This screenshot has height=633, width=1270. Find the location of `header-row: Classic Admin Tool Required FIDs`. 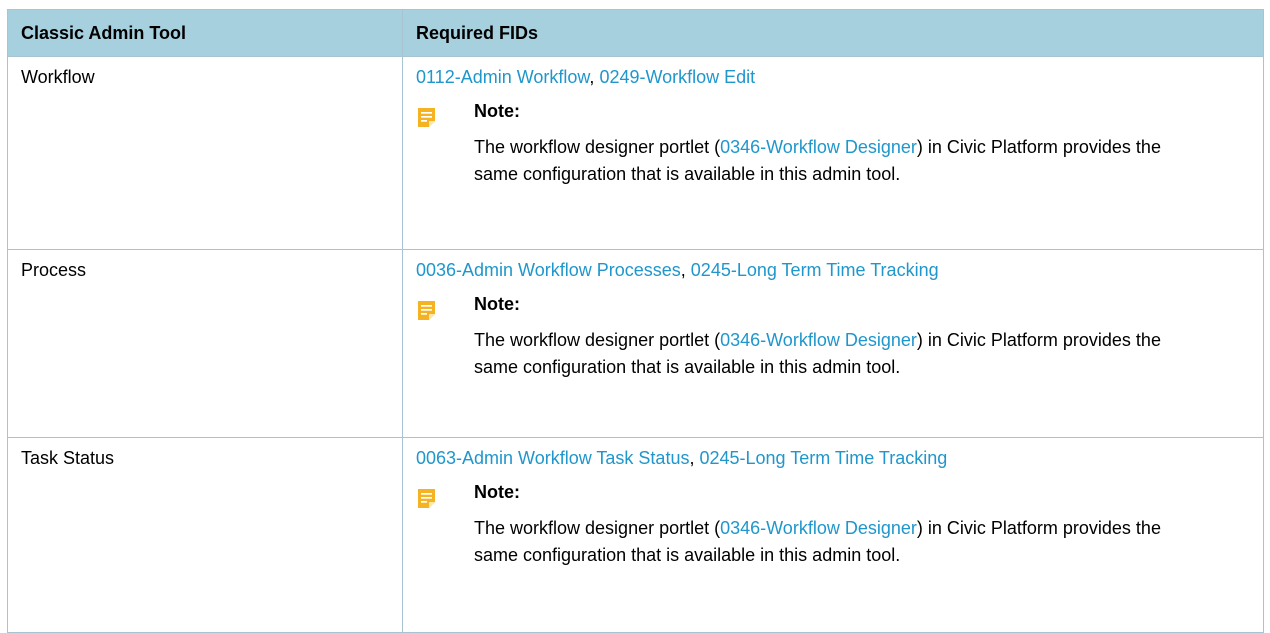

header-row: Classic Admin Tool Required FIDs is located at coordinates (635, 33).